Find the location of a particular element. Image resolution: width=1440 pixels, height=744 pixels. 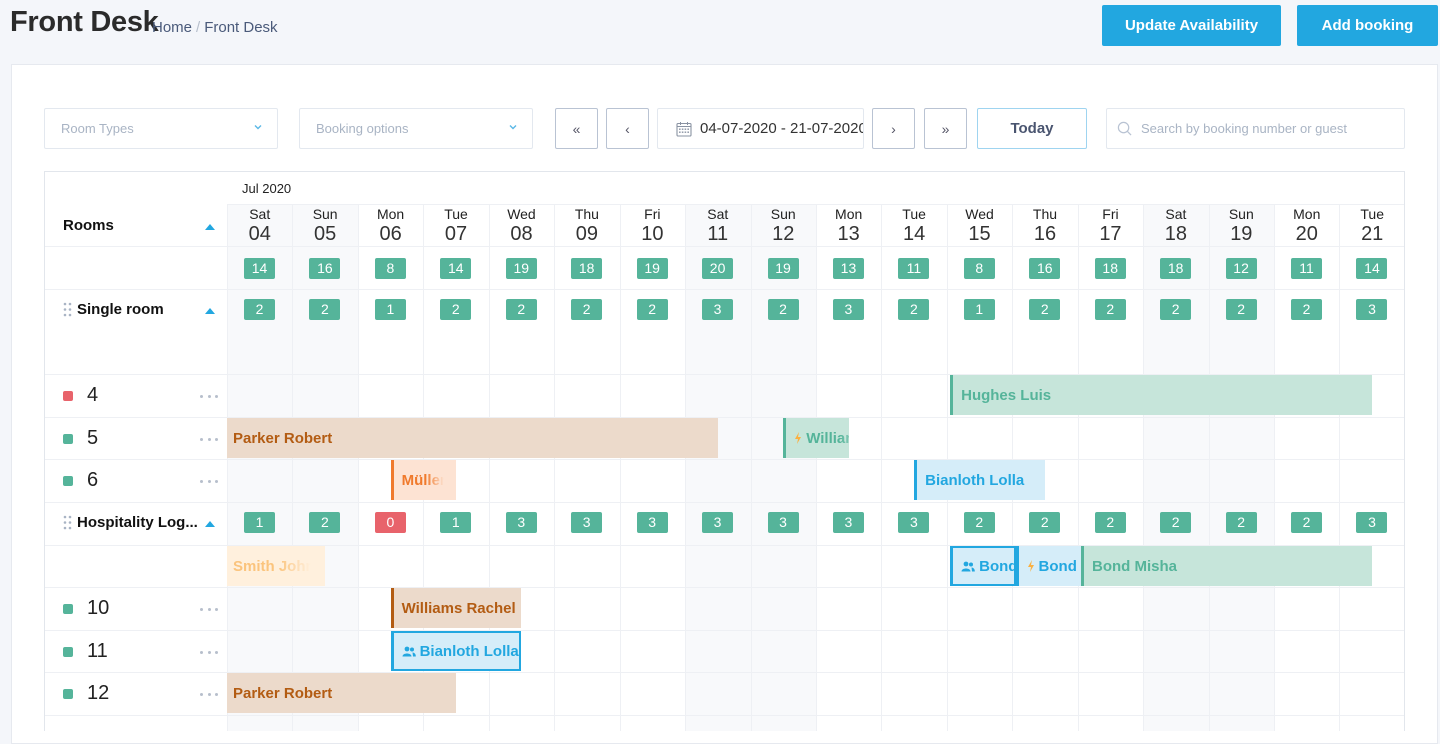

breadcrumb: Home / Front Desk is located at coordinates (215, 27).